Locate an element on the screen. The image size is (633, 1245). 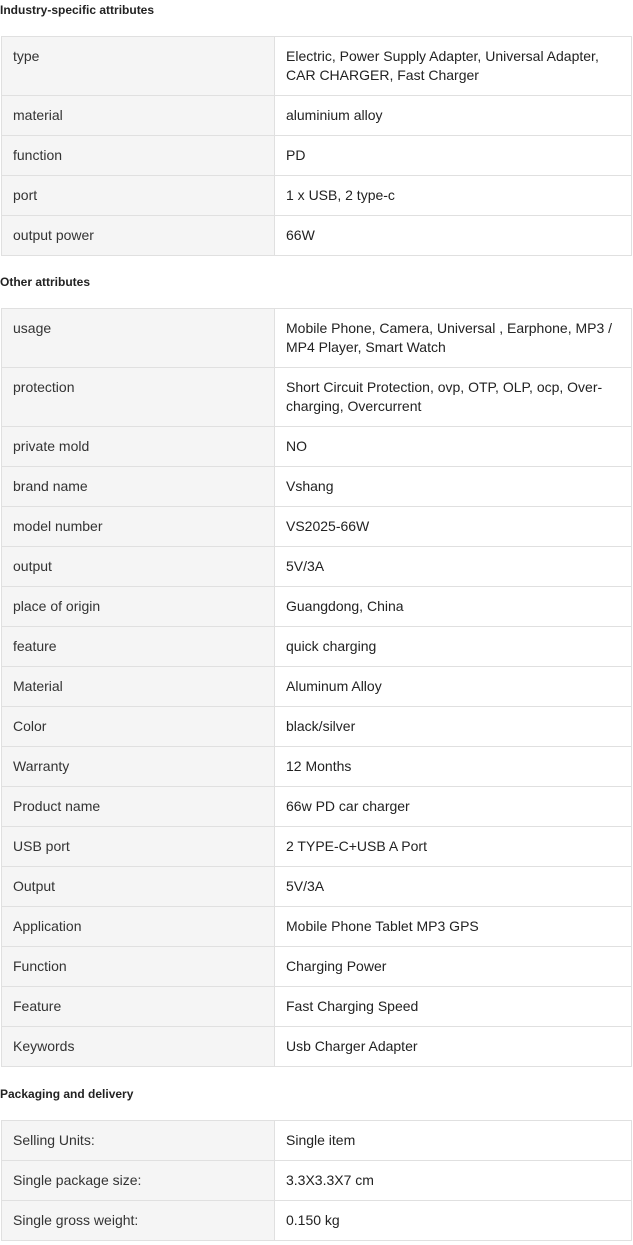
table-row: place of origin Guangdong, China is located at coordinates (316, 606).